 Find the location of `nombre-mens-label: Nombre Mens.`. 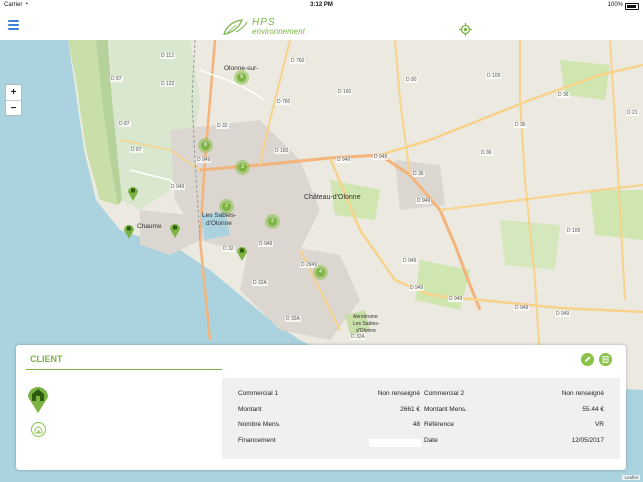

nombre-mens-label: Nombre Mens. is located at coordinates (259, 424).